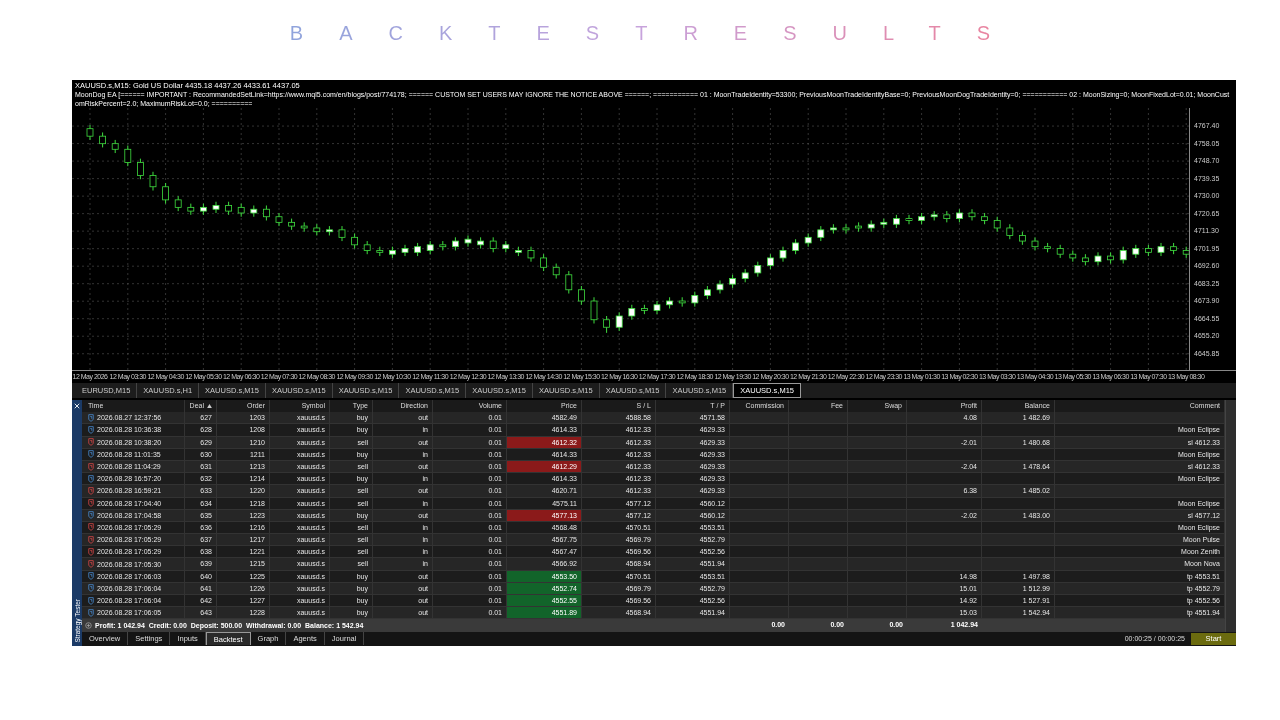 The image size is (1280, 720). Describe the element at coordinates (209, 406) in the screenshot. I see `sort-icon` at that location.